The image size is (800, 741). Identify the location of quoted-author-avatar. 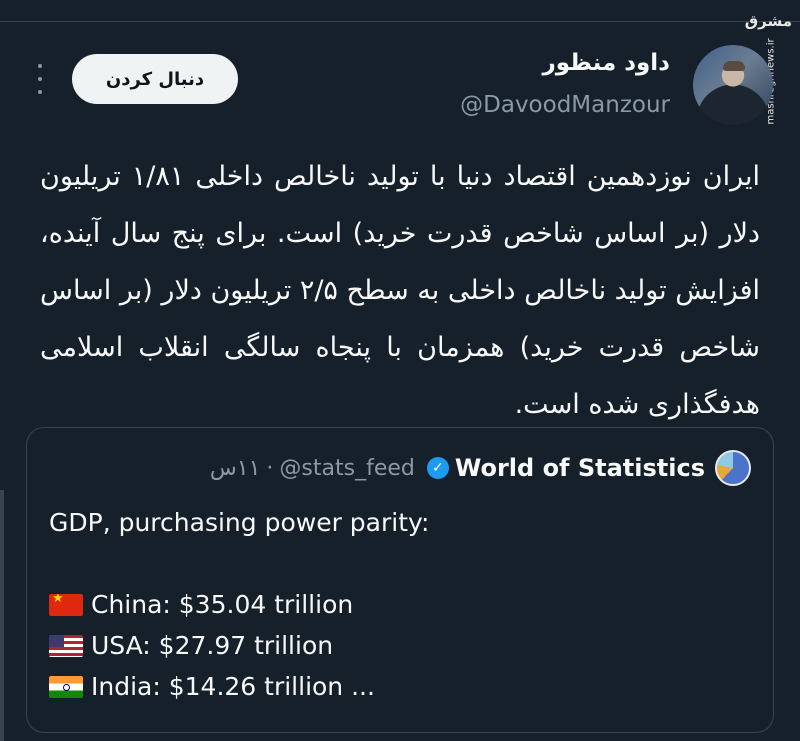
(733, 468).